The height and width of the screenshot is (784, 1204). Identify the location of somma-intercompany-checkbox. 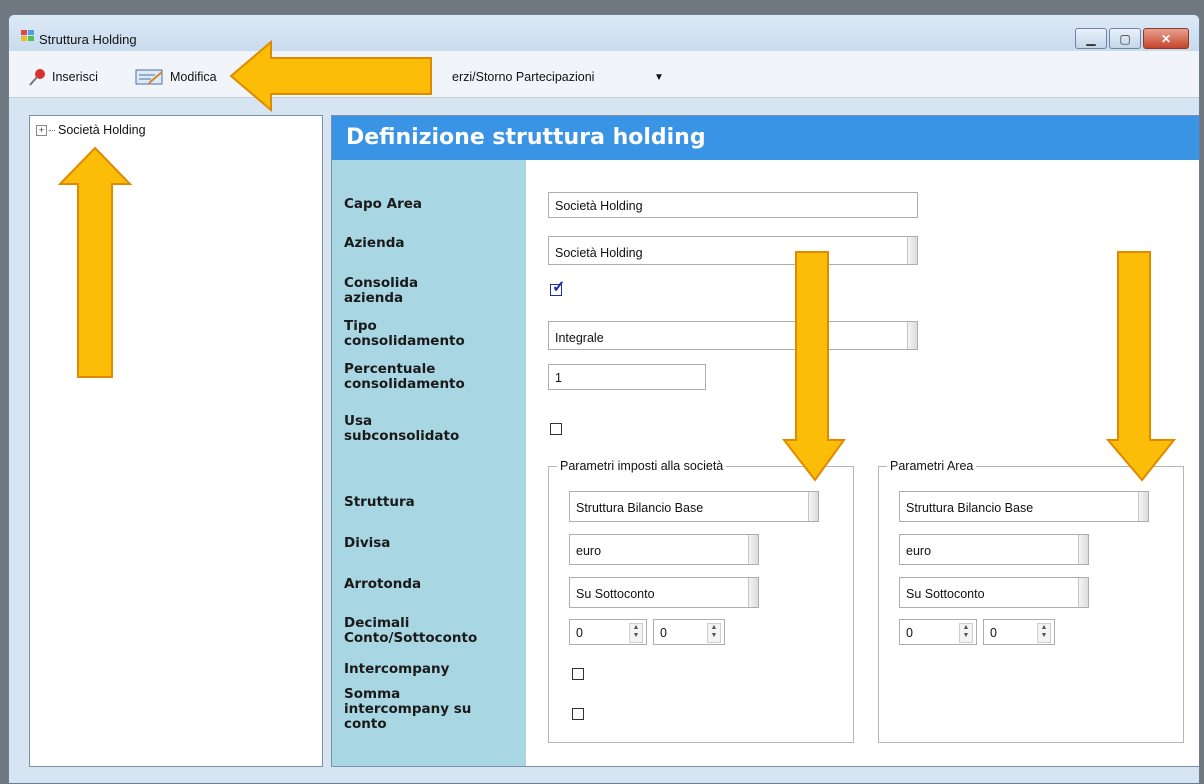
(578, 714).